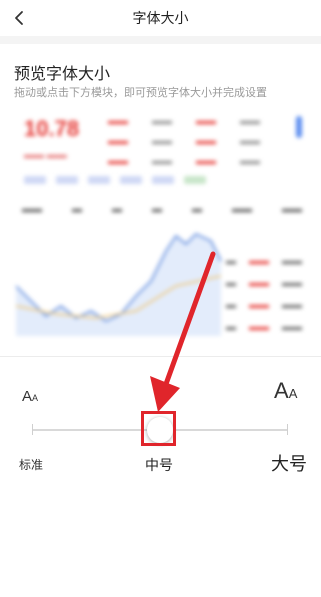 The width and height of the screenshot is (321, 597). I want to click on page-title: 字体大小, so click(160, 18).